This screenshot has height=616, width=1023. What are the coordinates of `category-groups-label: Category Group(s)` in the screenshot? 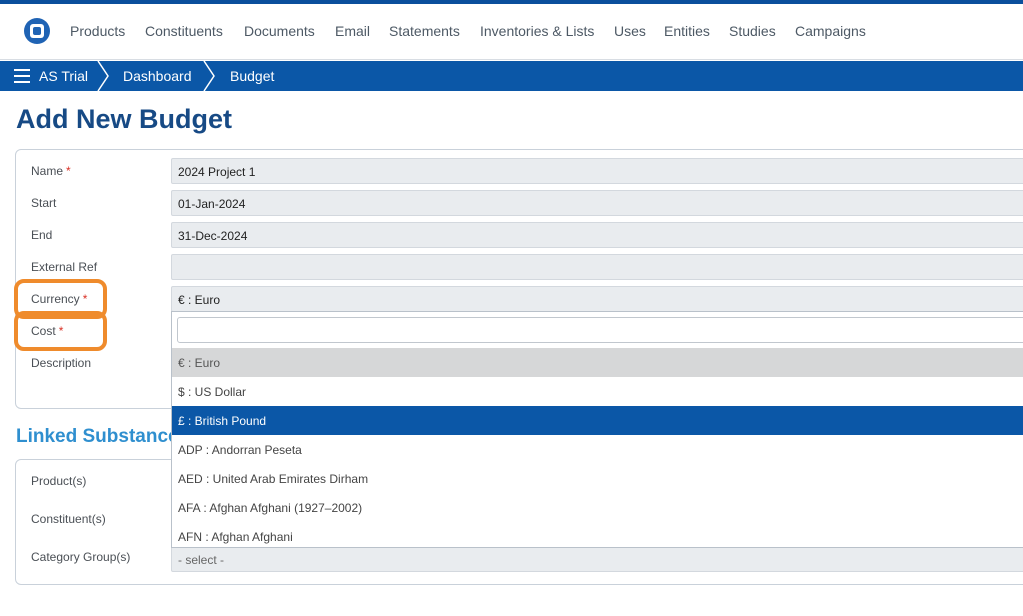 It's located at (81, 557).